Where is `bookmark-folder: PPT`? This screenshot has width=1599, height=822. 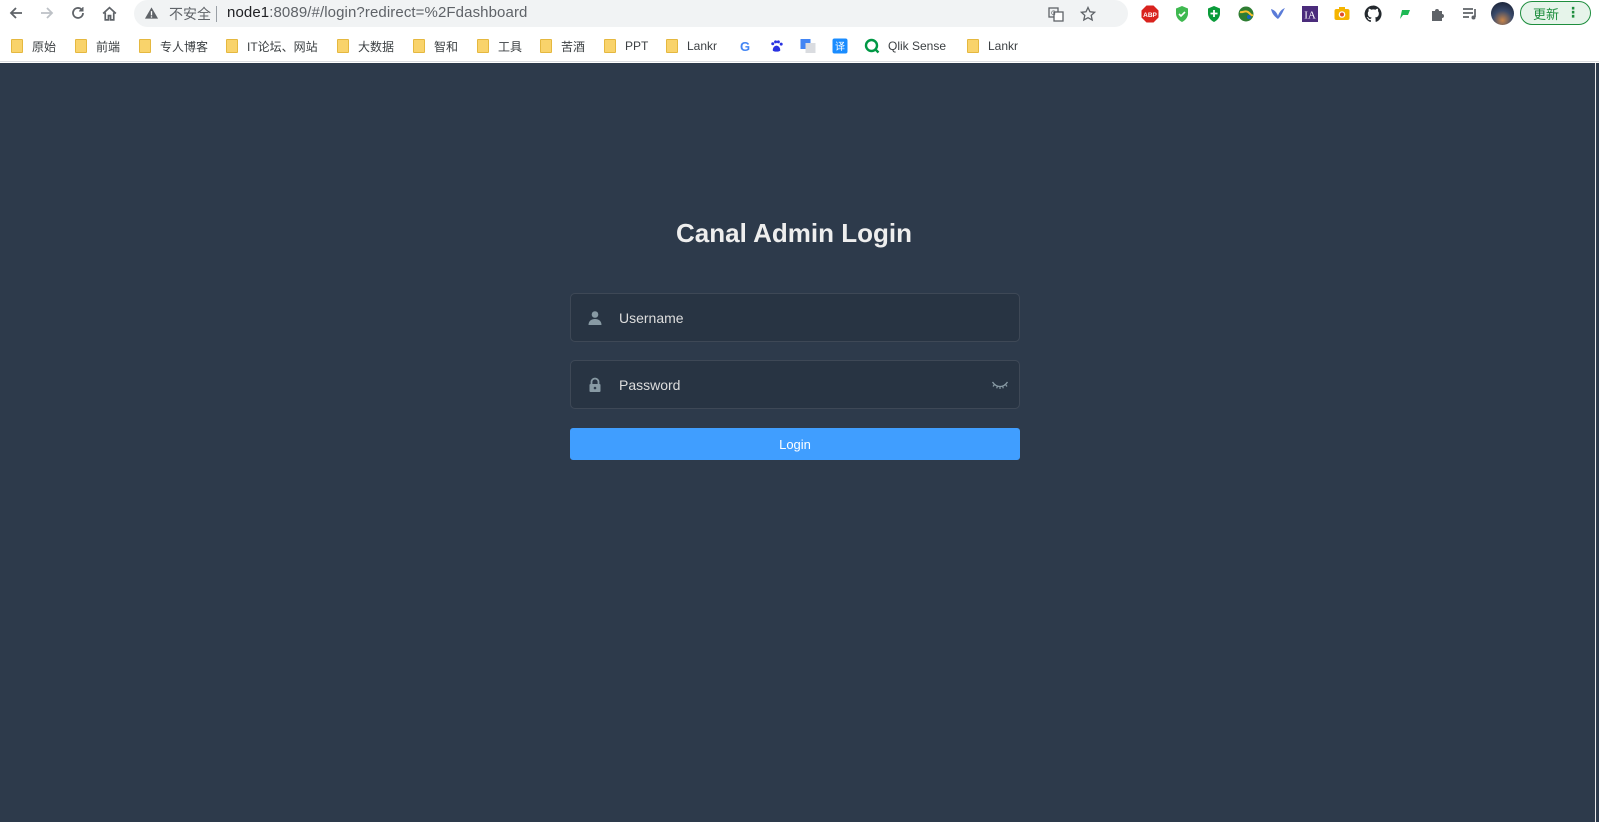 bookmark-folder: PPT is located at coordinates (626, 46).